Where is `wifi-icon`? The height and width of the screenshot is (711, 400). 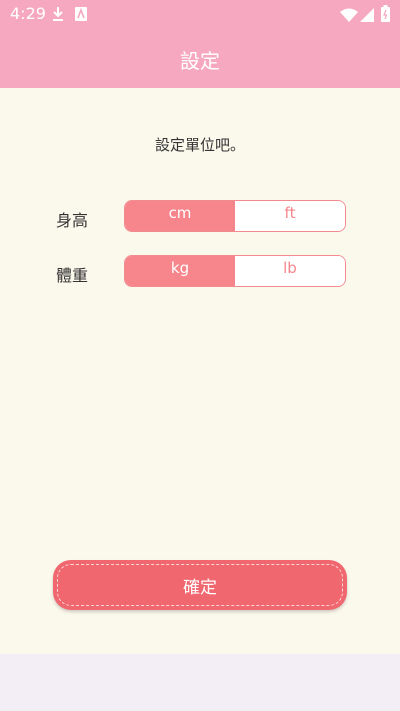
wifi-icon is located at coordinates (349, 16).